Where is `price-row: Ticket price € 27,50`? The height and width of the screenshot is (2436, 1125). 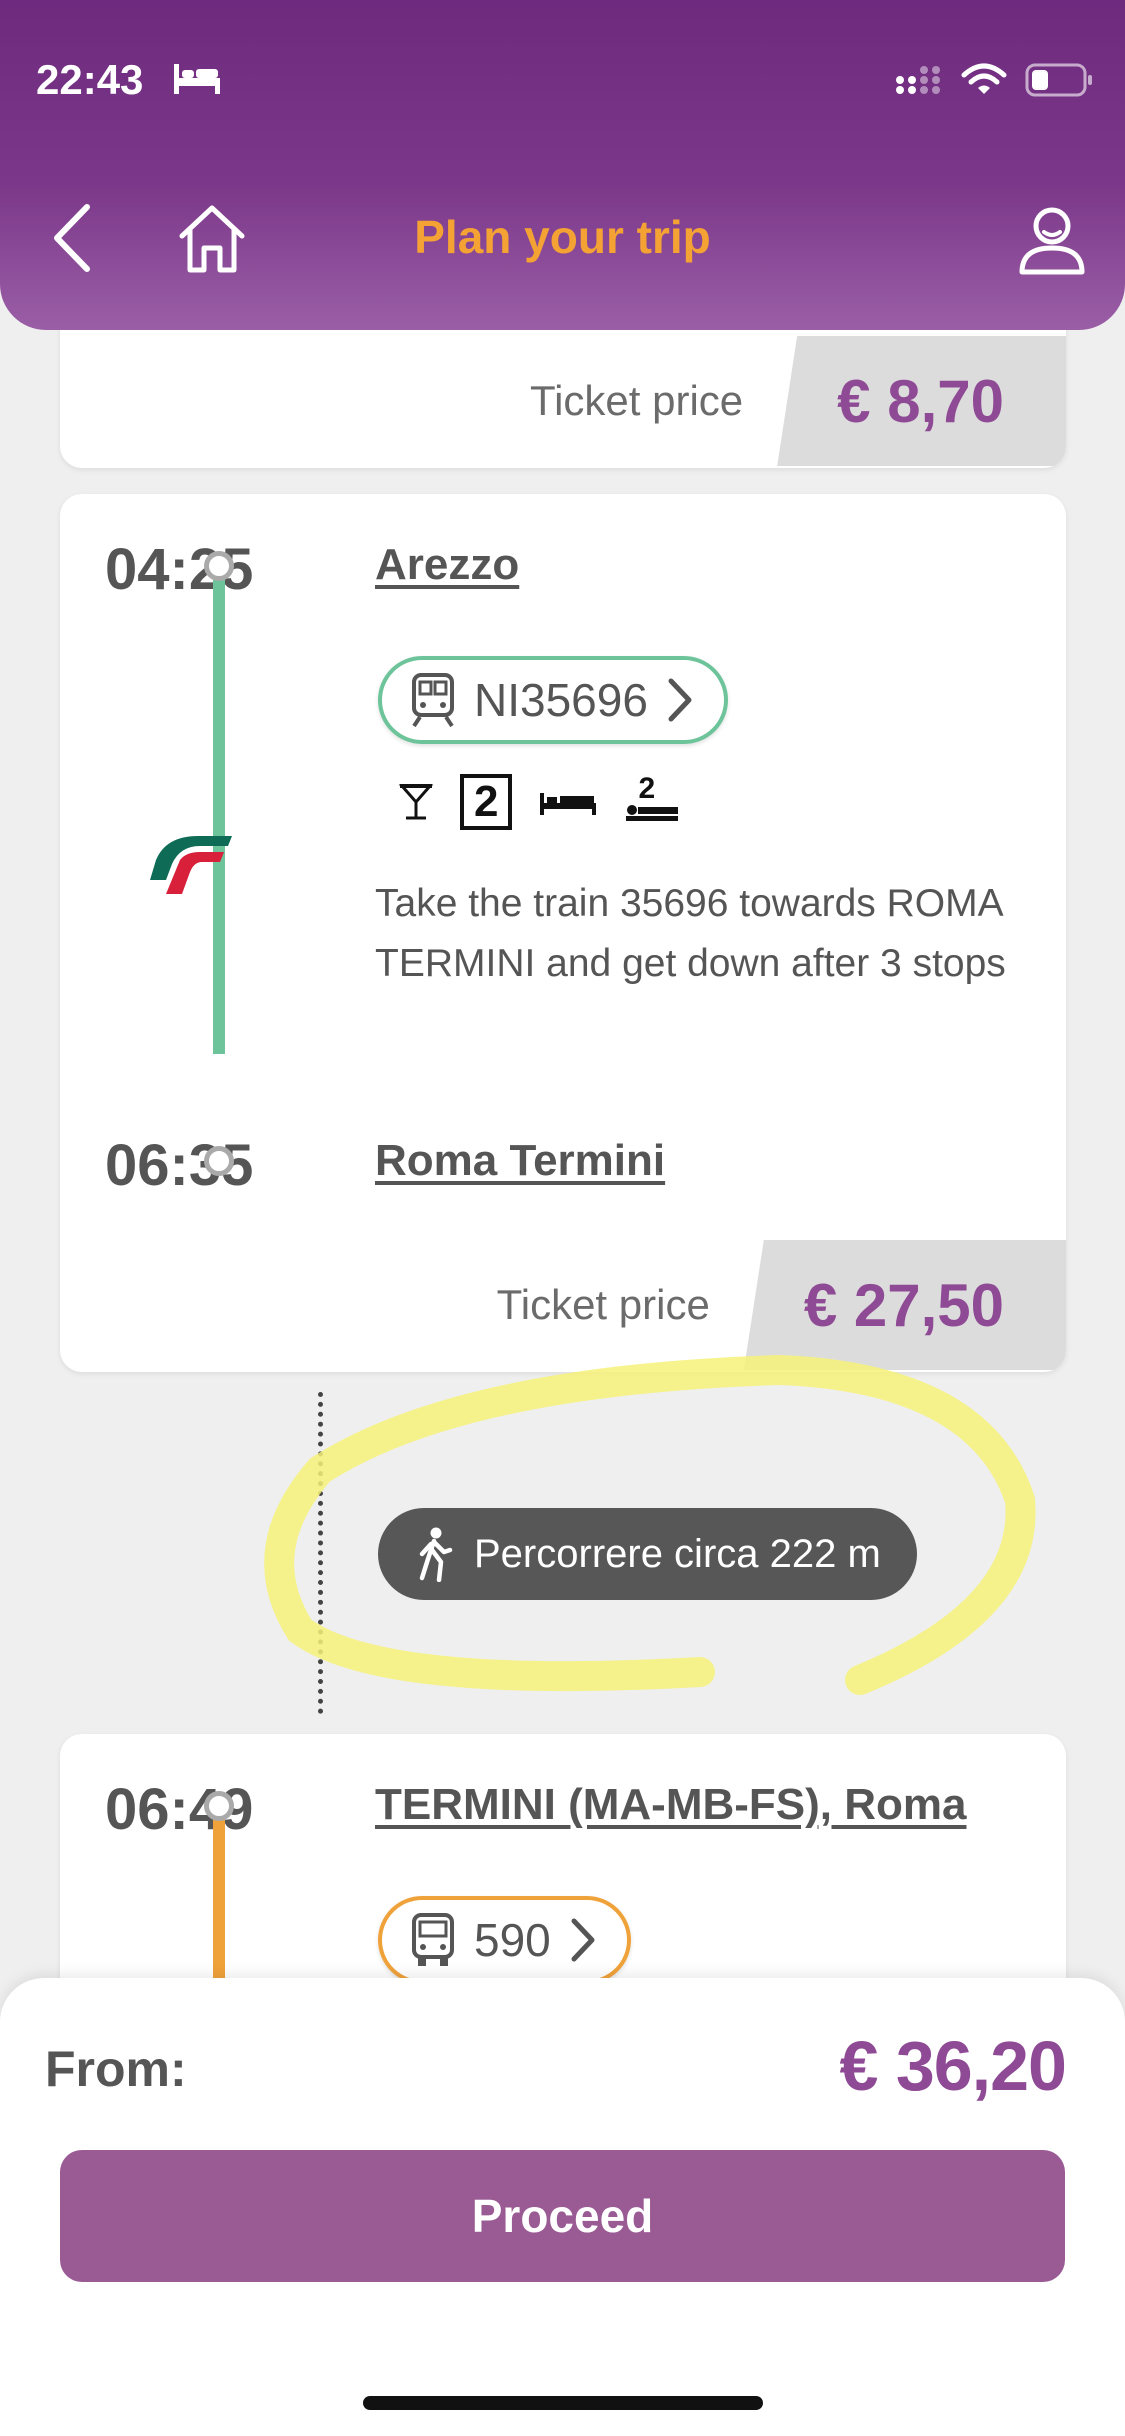 price-row: Ticket price € 27,50 is located at coordinates (781, 1305).